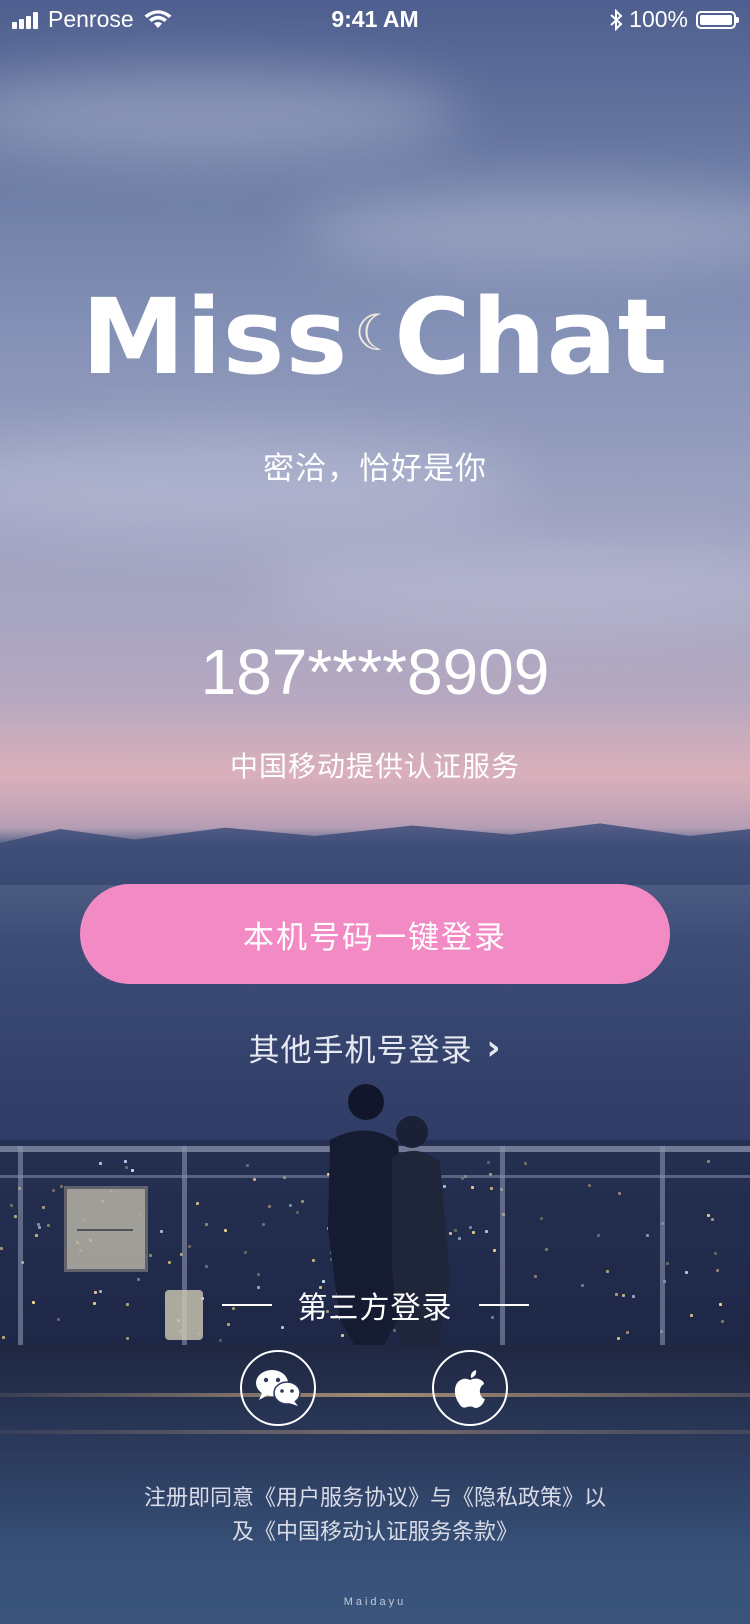  What do you see at coordinates (375, 1308) in the screenshot?
I see `third-party-title: 第三方登录` at bounding box center [375, 1308].